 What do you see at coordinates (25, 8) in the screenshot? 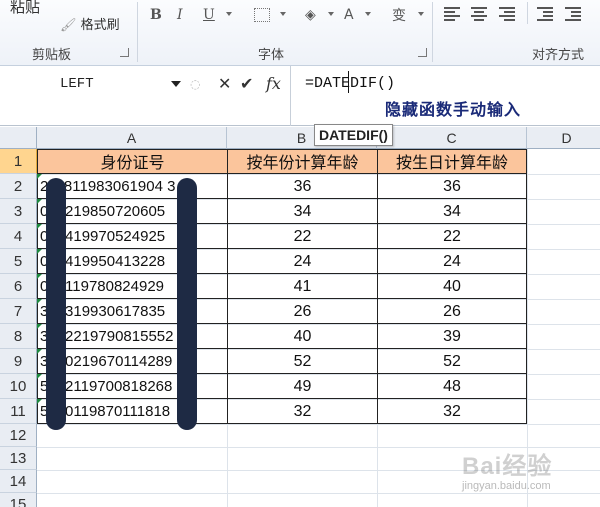
I see `paste-button: 粘贴` at bounding box center [25, 8].